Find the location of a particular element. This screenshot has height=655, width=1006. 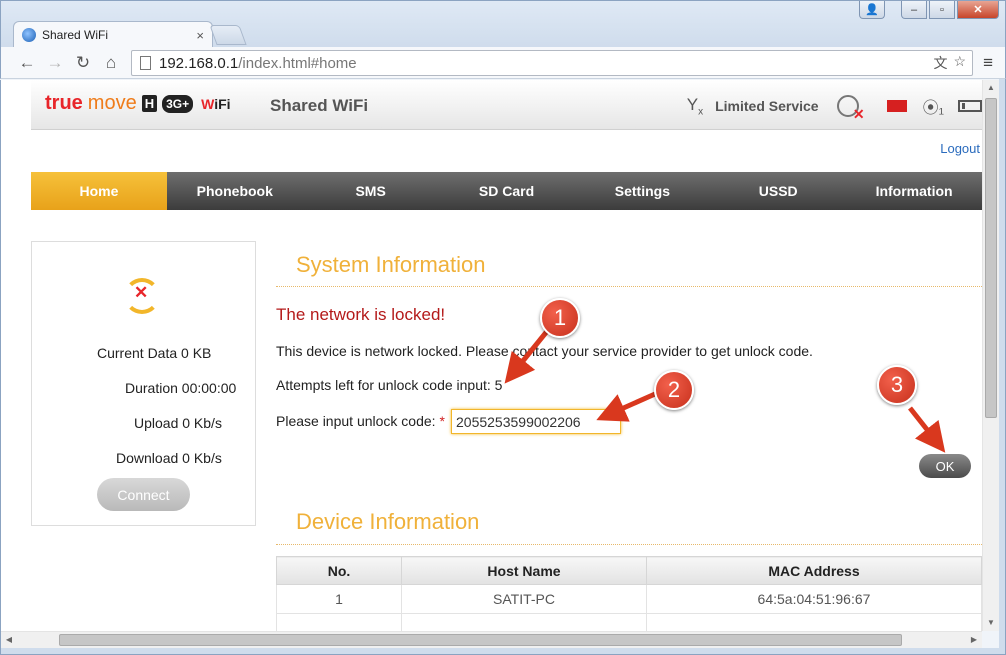

scroll-up-icon: ▲ is located at coordinates (991, 88).